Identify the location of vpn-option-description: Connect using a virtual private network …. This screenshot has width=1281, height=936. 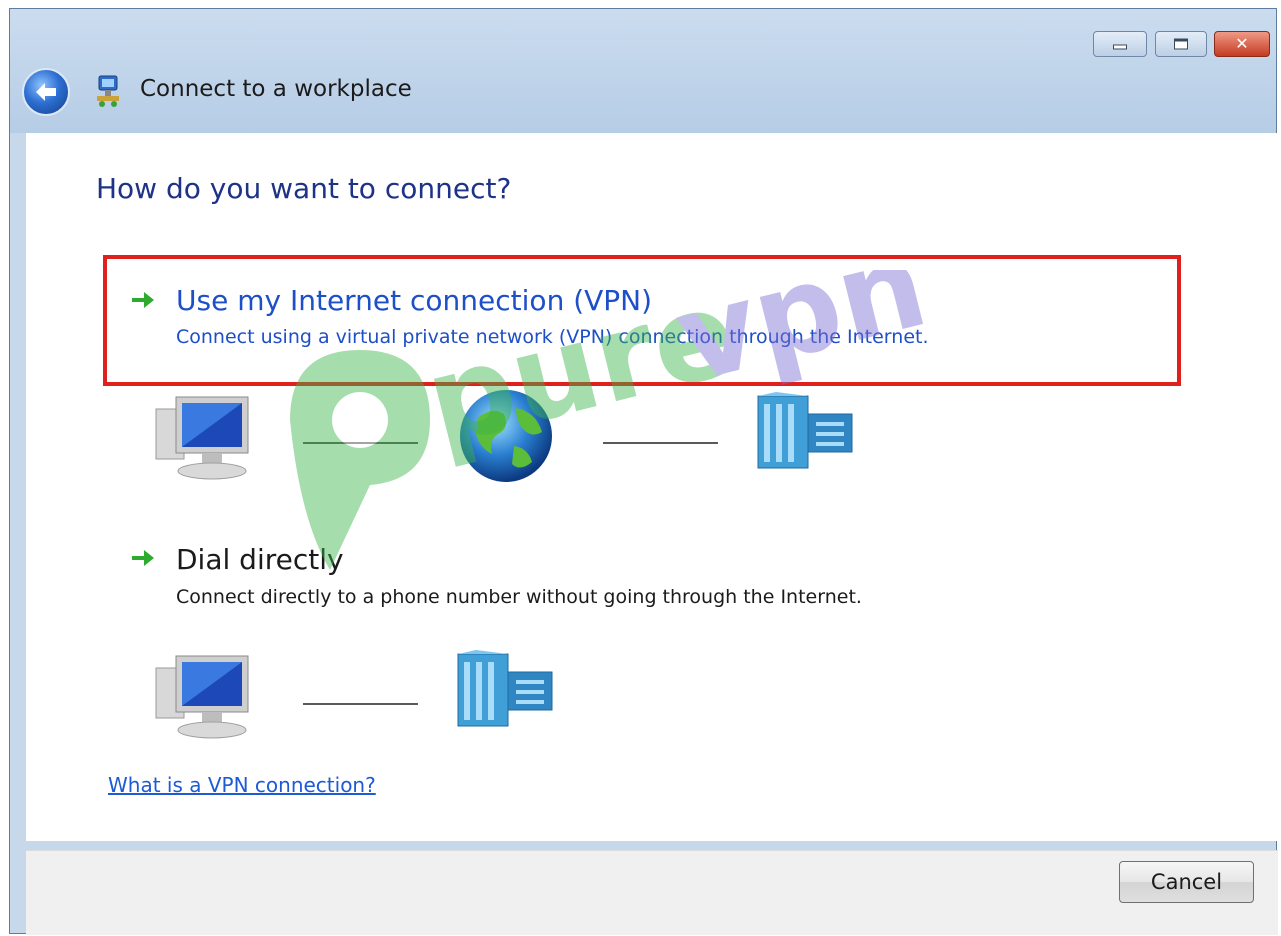
(552, 337).